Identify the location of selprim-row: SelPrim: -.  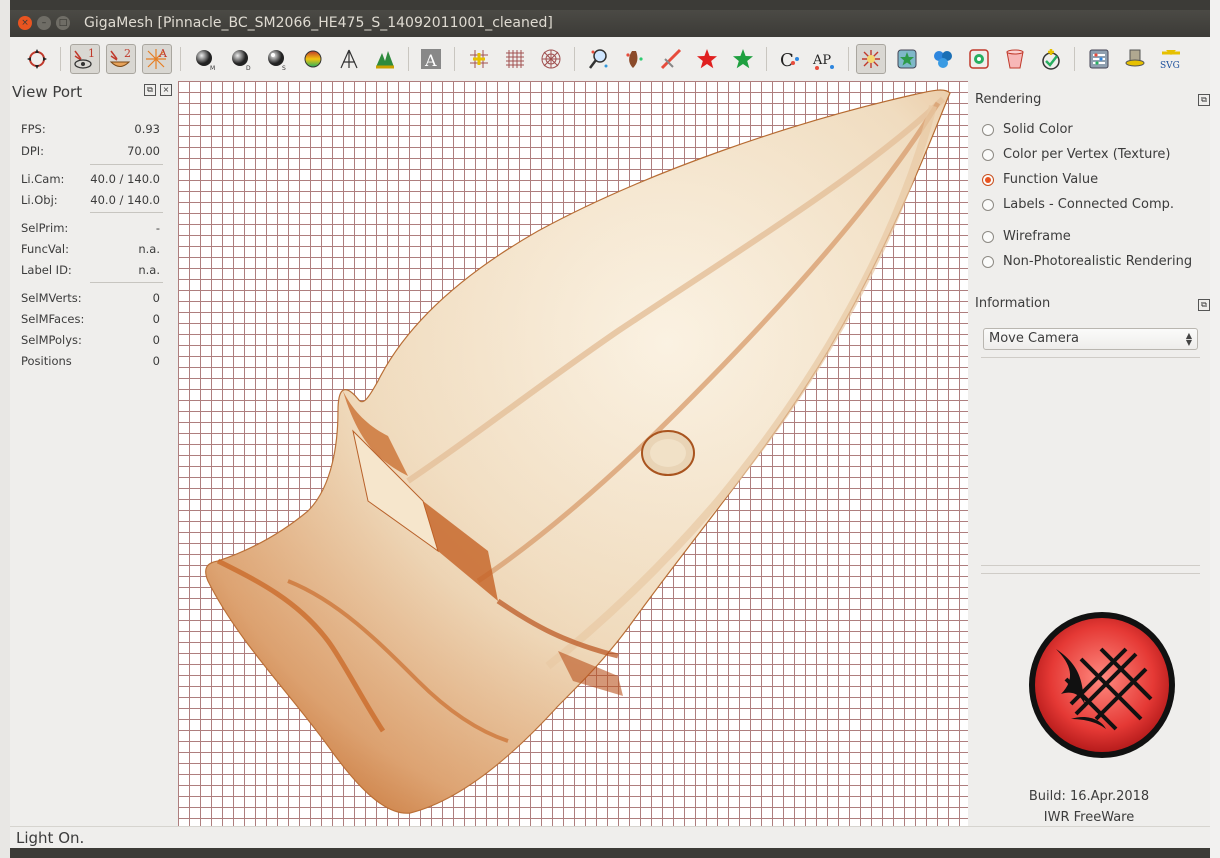
(90, 228).